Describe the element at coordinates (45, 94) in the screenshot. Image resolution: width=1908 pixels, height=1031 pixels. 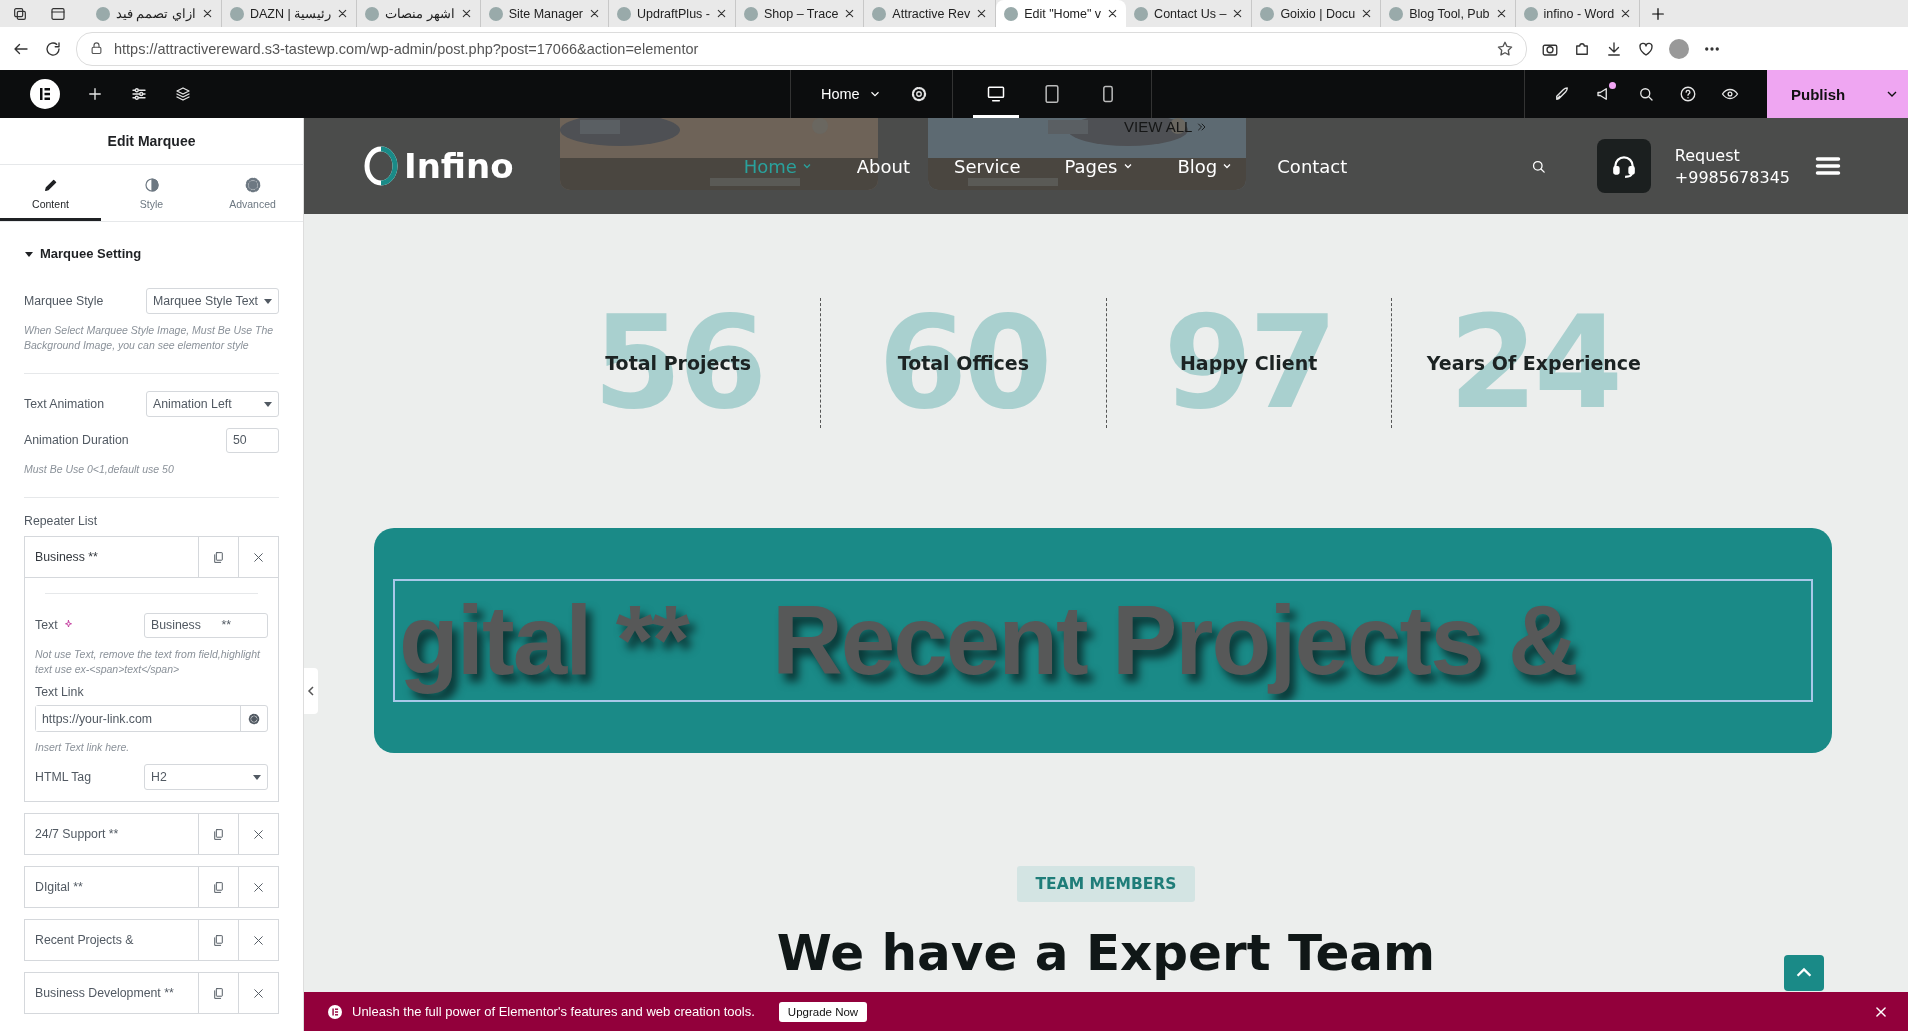
I see `logo-icon` at that location.